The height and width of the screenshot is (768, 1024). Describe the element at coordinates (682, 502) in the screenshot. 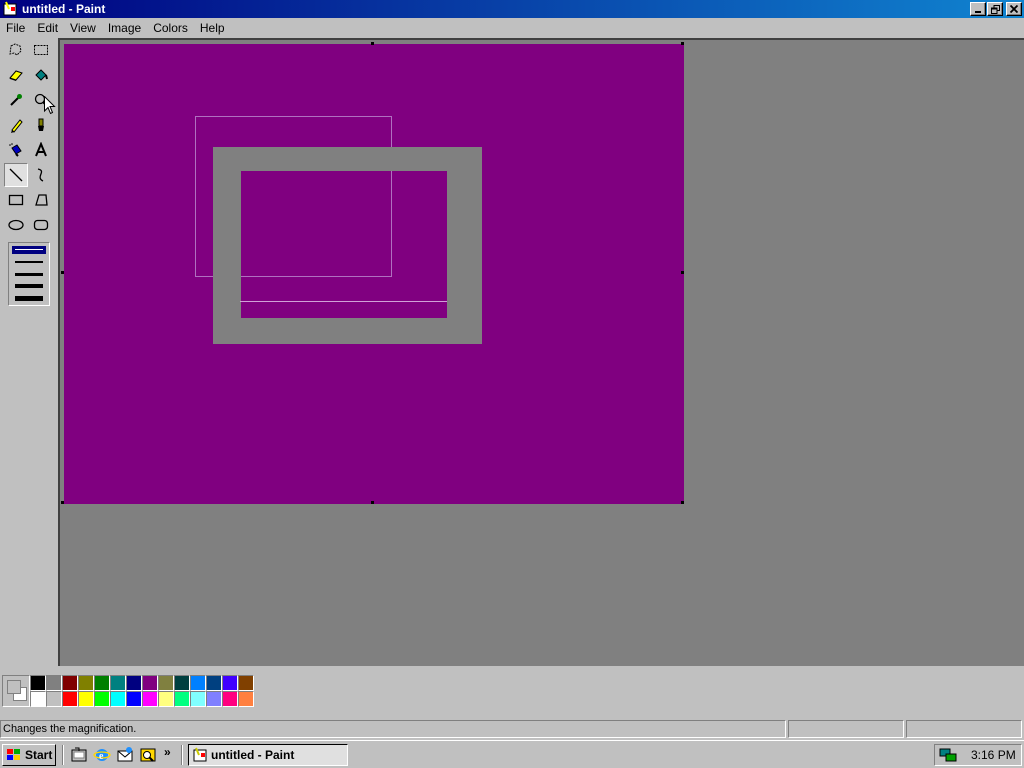

I see `resize-handle-bottom-right` at that location.